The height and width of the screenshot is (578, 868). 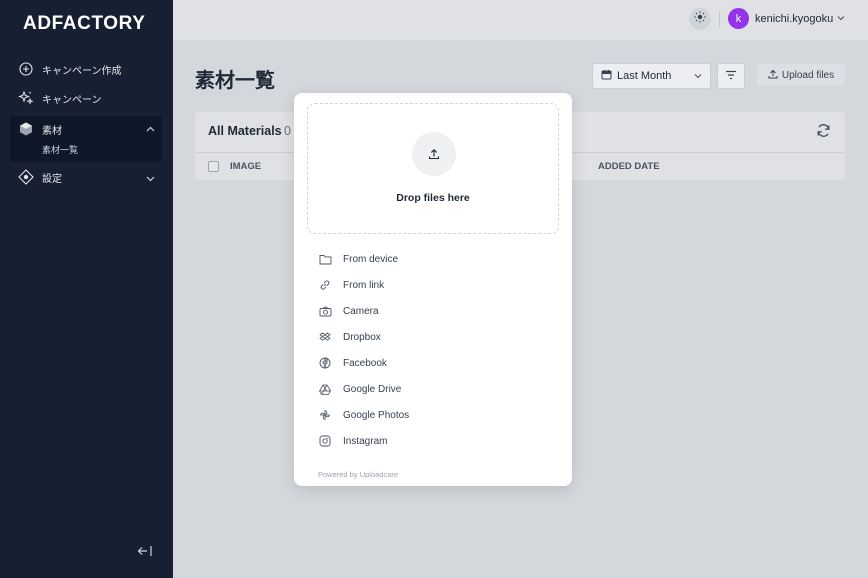 What do you see at coordinates (365, 363) in the screenshot?
I see `source-label: Facebook` at bounding box center [365, 363].